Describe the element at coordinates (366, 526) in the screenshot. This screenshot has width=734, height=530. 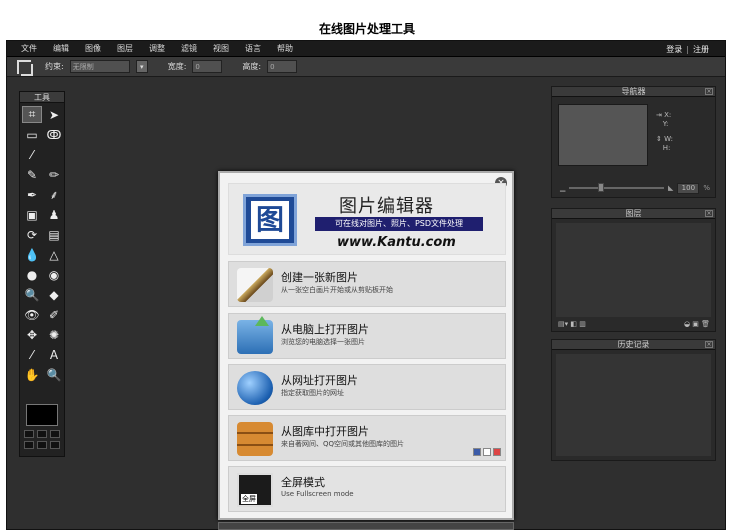
I see `dialog-shadow-edge` at that location.